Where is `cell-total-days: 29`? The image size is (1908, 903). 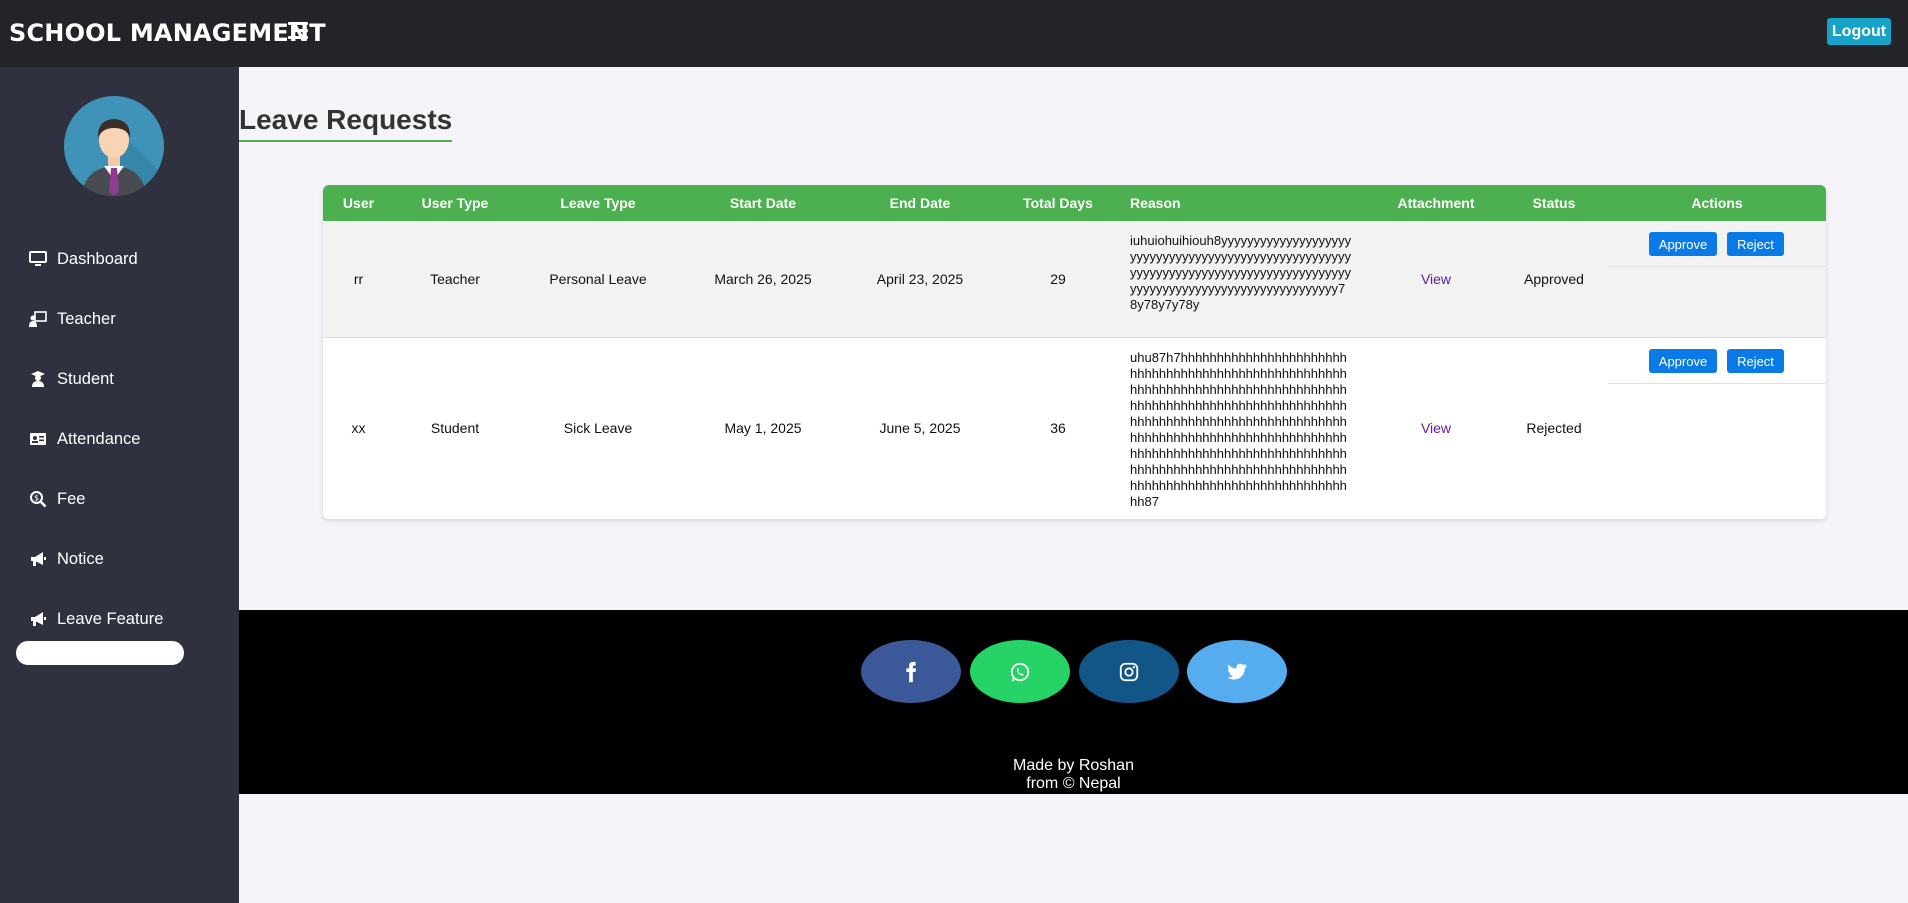 cell-total-days: 29 is located at coordinates (1058, 279).